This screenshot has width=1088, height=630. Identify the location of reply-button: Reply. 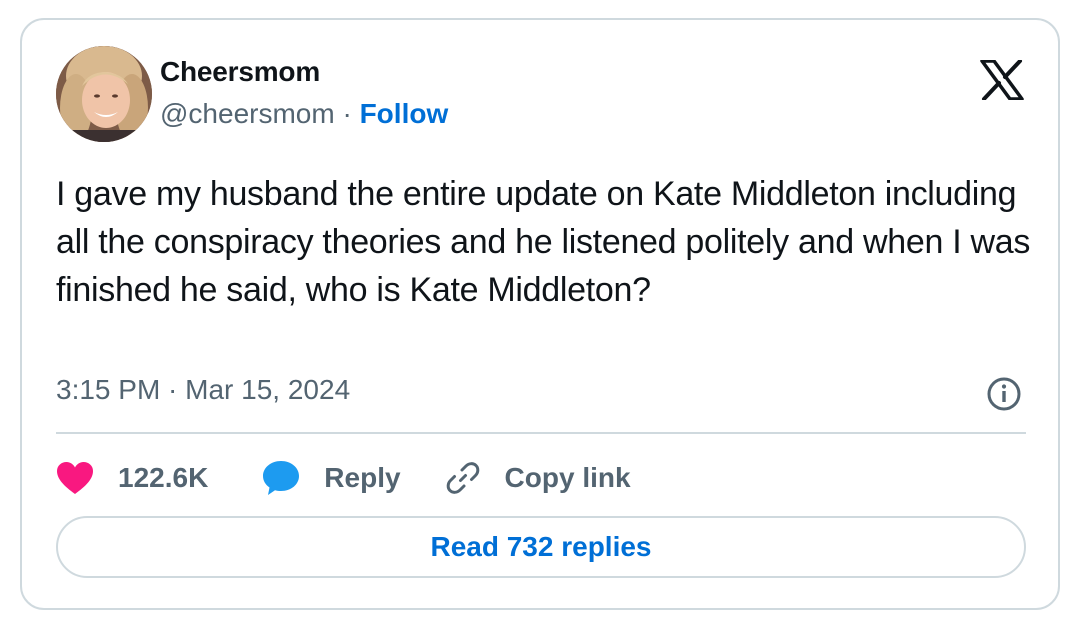
(331, 478).